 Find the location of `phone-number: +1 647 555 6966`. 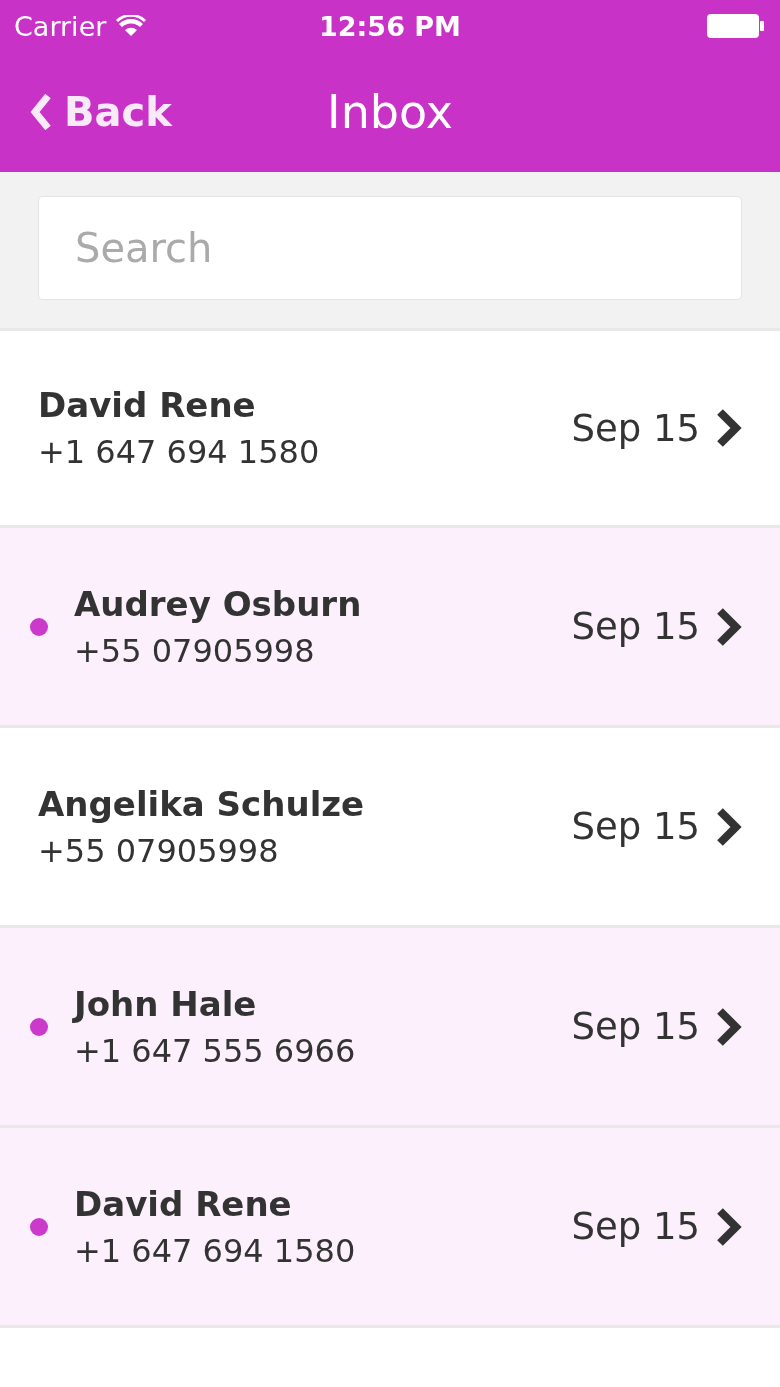

phone-number: +1 647 555 6966 is located at coordinates (215, 1050).